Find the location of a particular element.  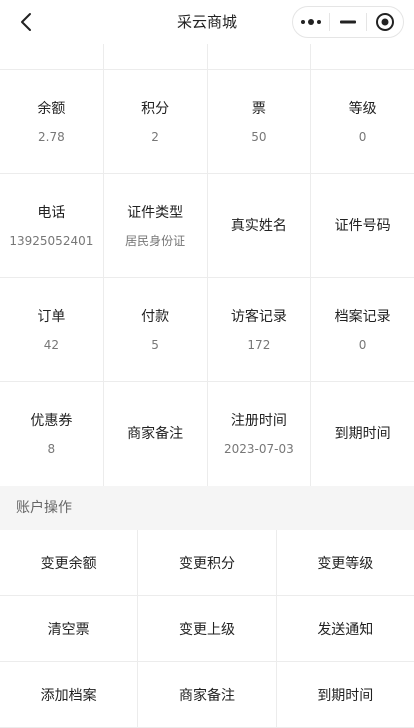

minus-icon is located at coordinates (348, 22).